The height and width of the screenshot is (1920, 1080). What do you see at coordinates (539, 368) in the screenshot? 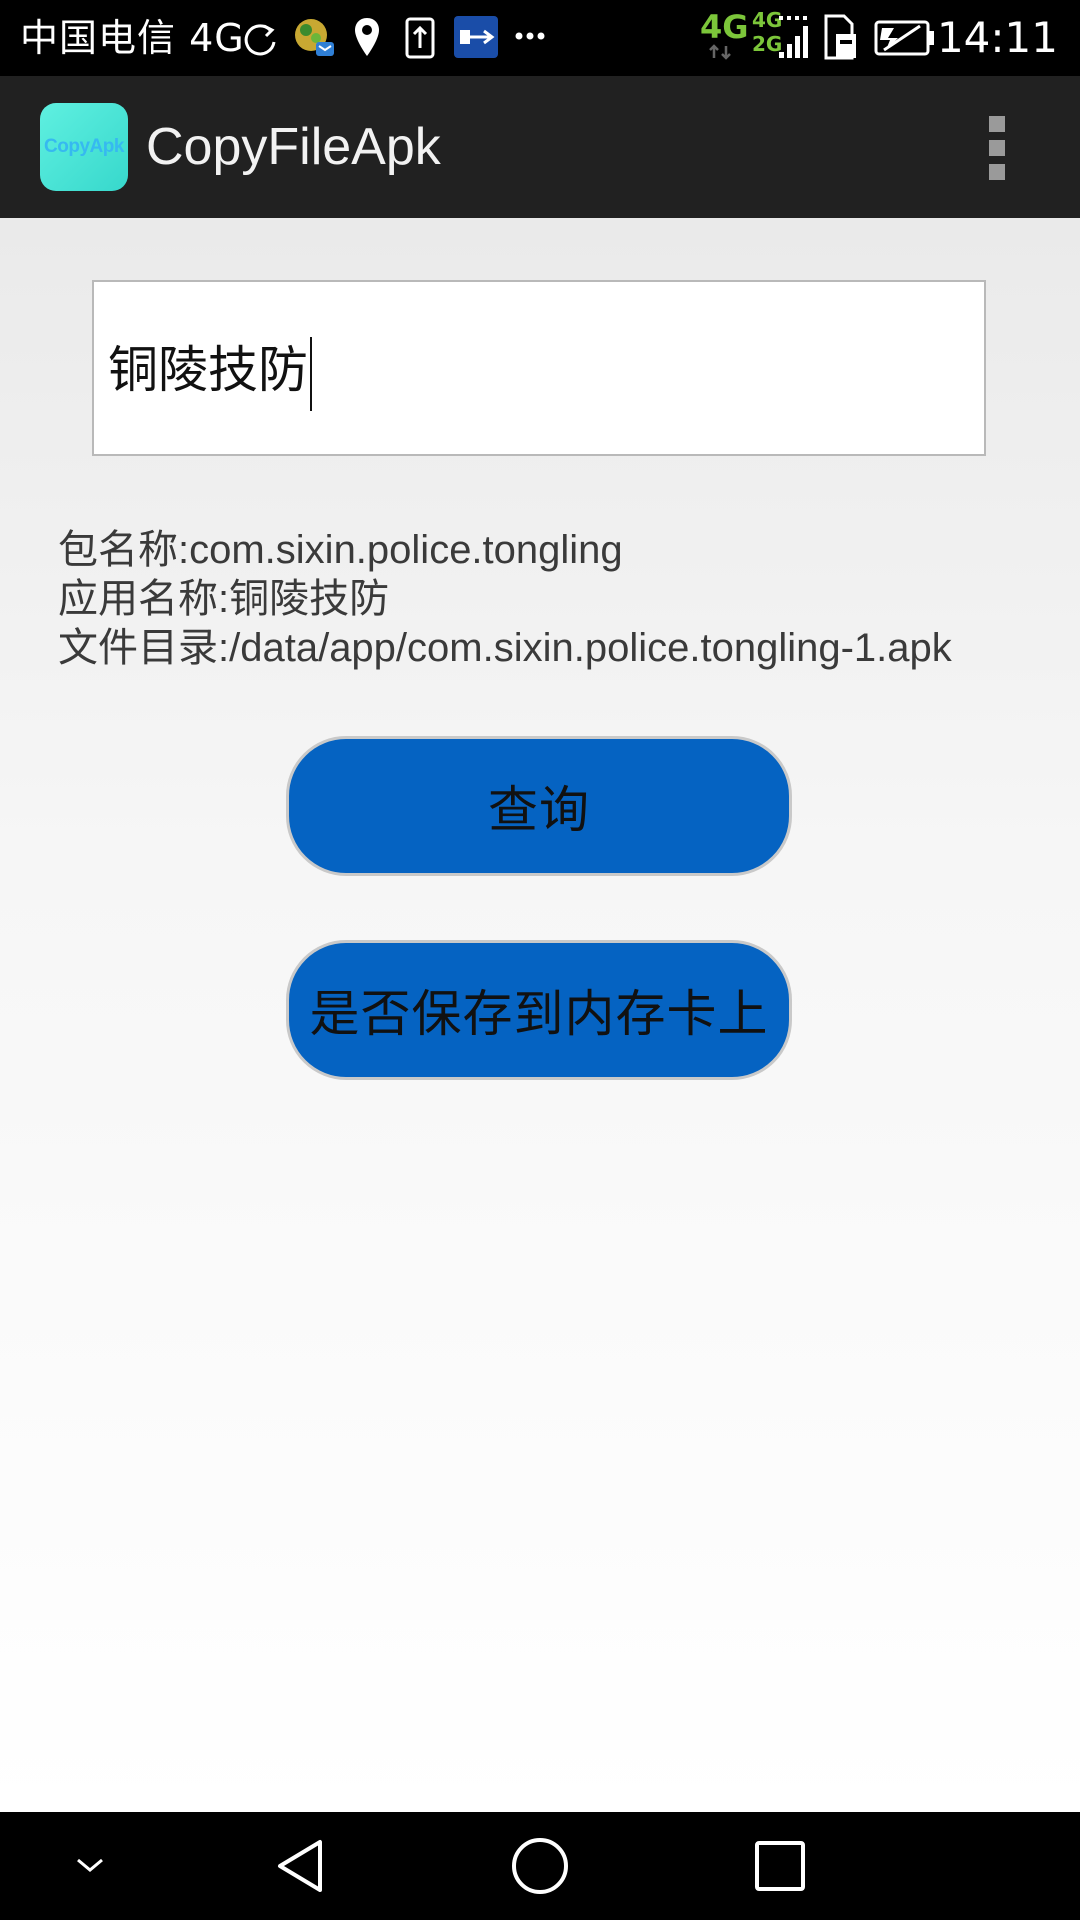
I see `search-input: 铜陵技防` at bounding box center [539, 368].